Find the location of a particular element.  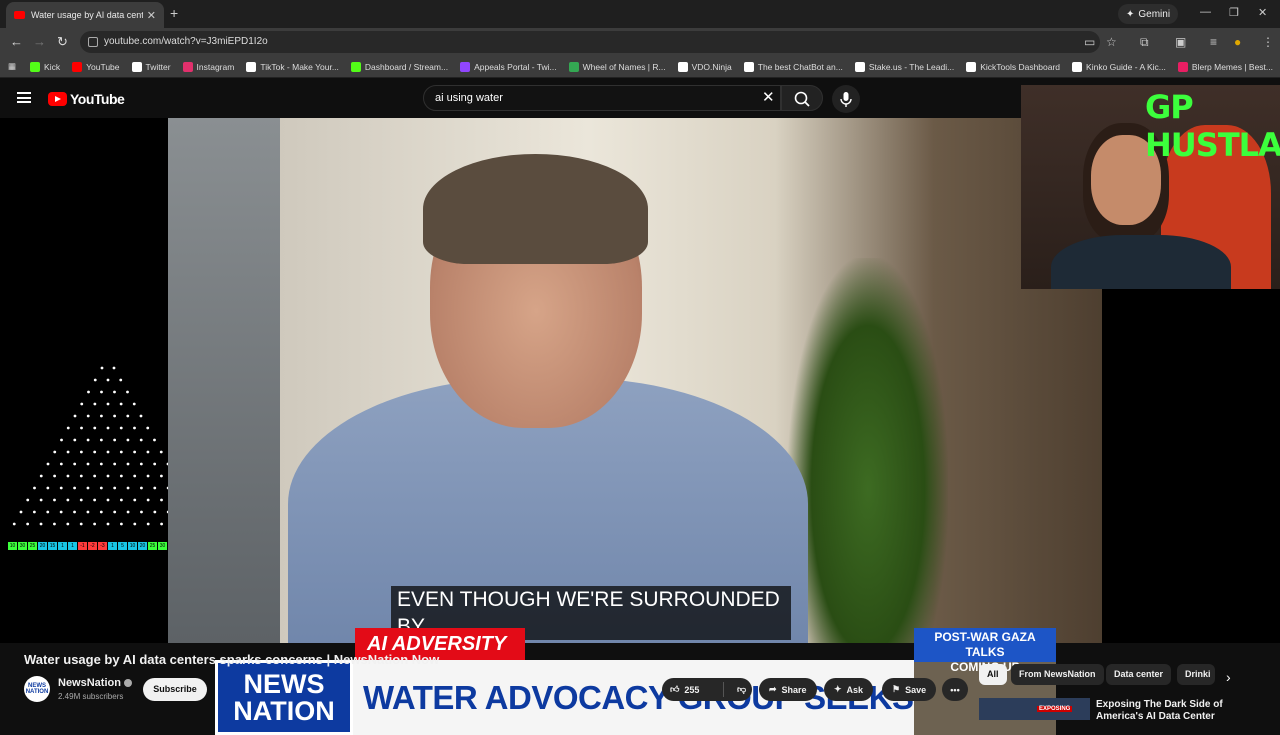

bookmark-item: KickTools Dashboard is located at coordinates (1013, 66).